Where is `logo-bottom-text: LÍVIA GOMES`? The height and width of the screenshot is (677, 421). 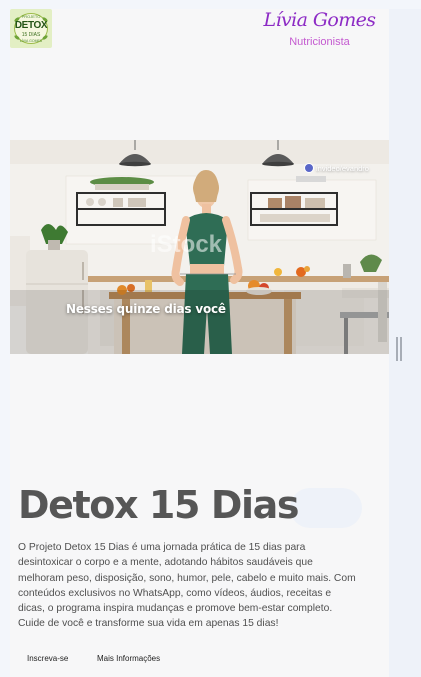 logo-bottom-text: LÍVIA GOMES is located at coordinates (31, 41).